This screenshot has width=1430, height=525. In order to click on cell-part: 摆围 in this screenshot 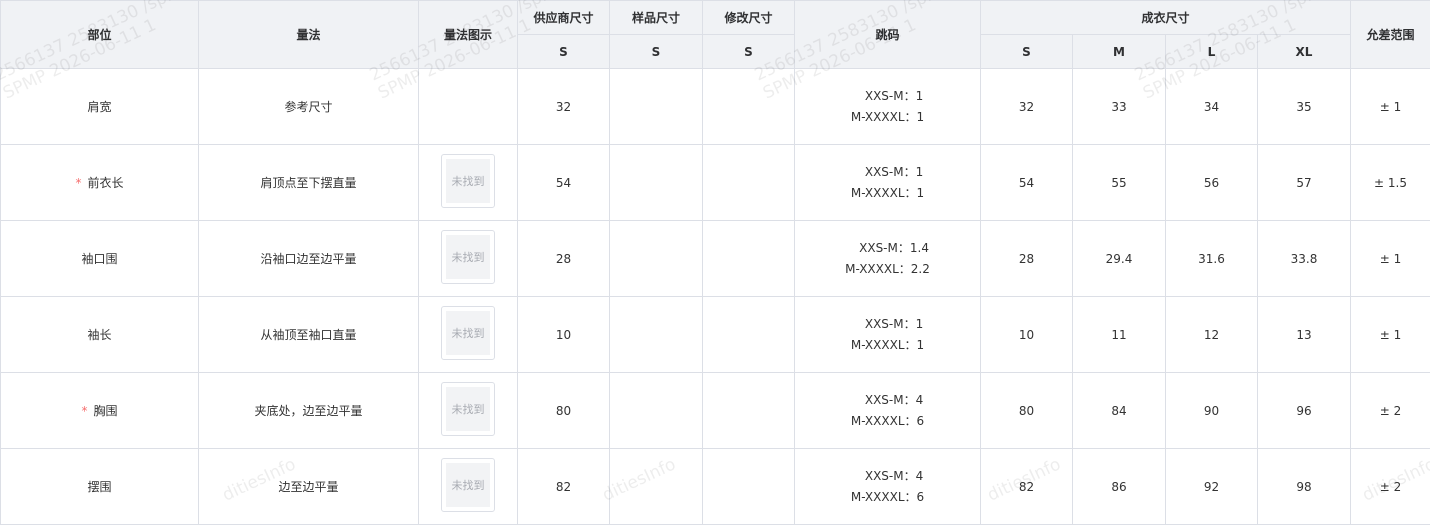, I will do `click(100, 487)`.